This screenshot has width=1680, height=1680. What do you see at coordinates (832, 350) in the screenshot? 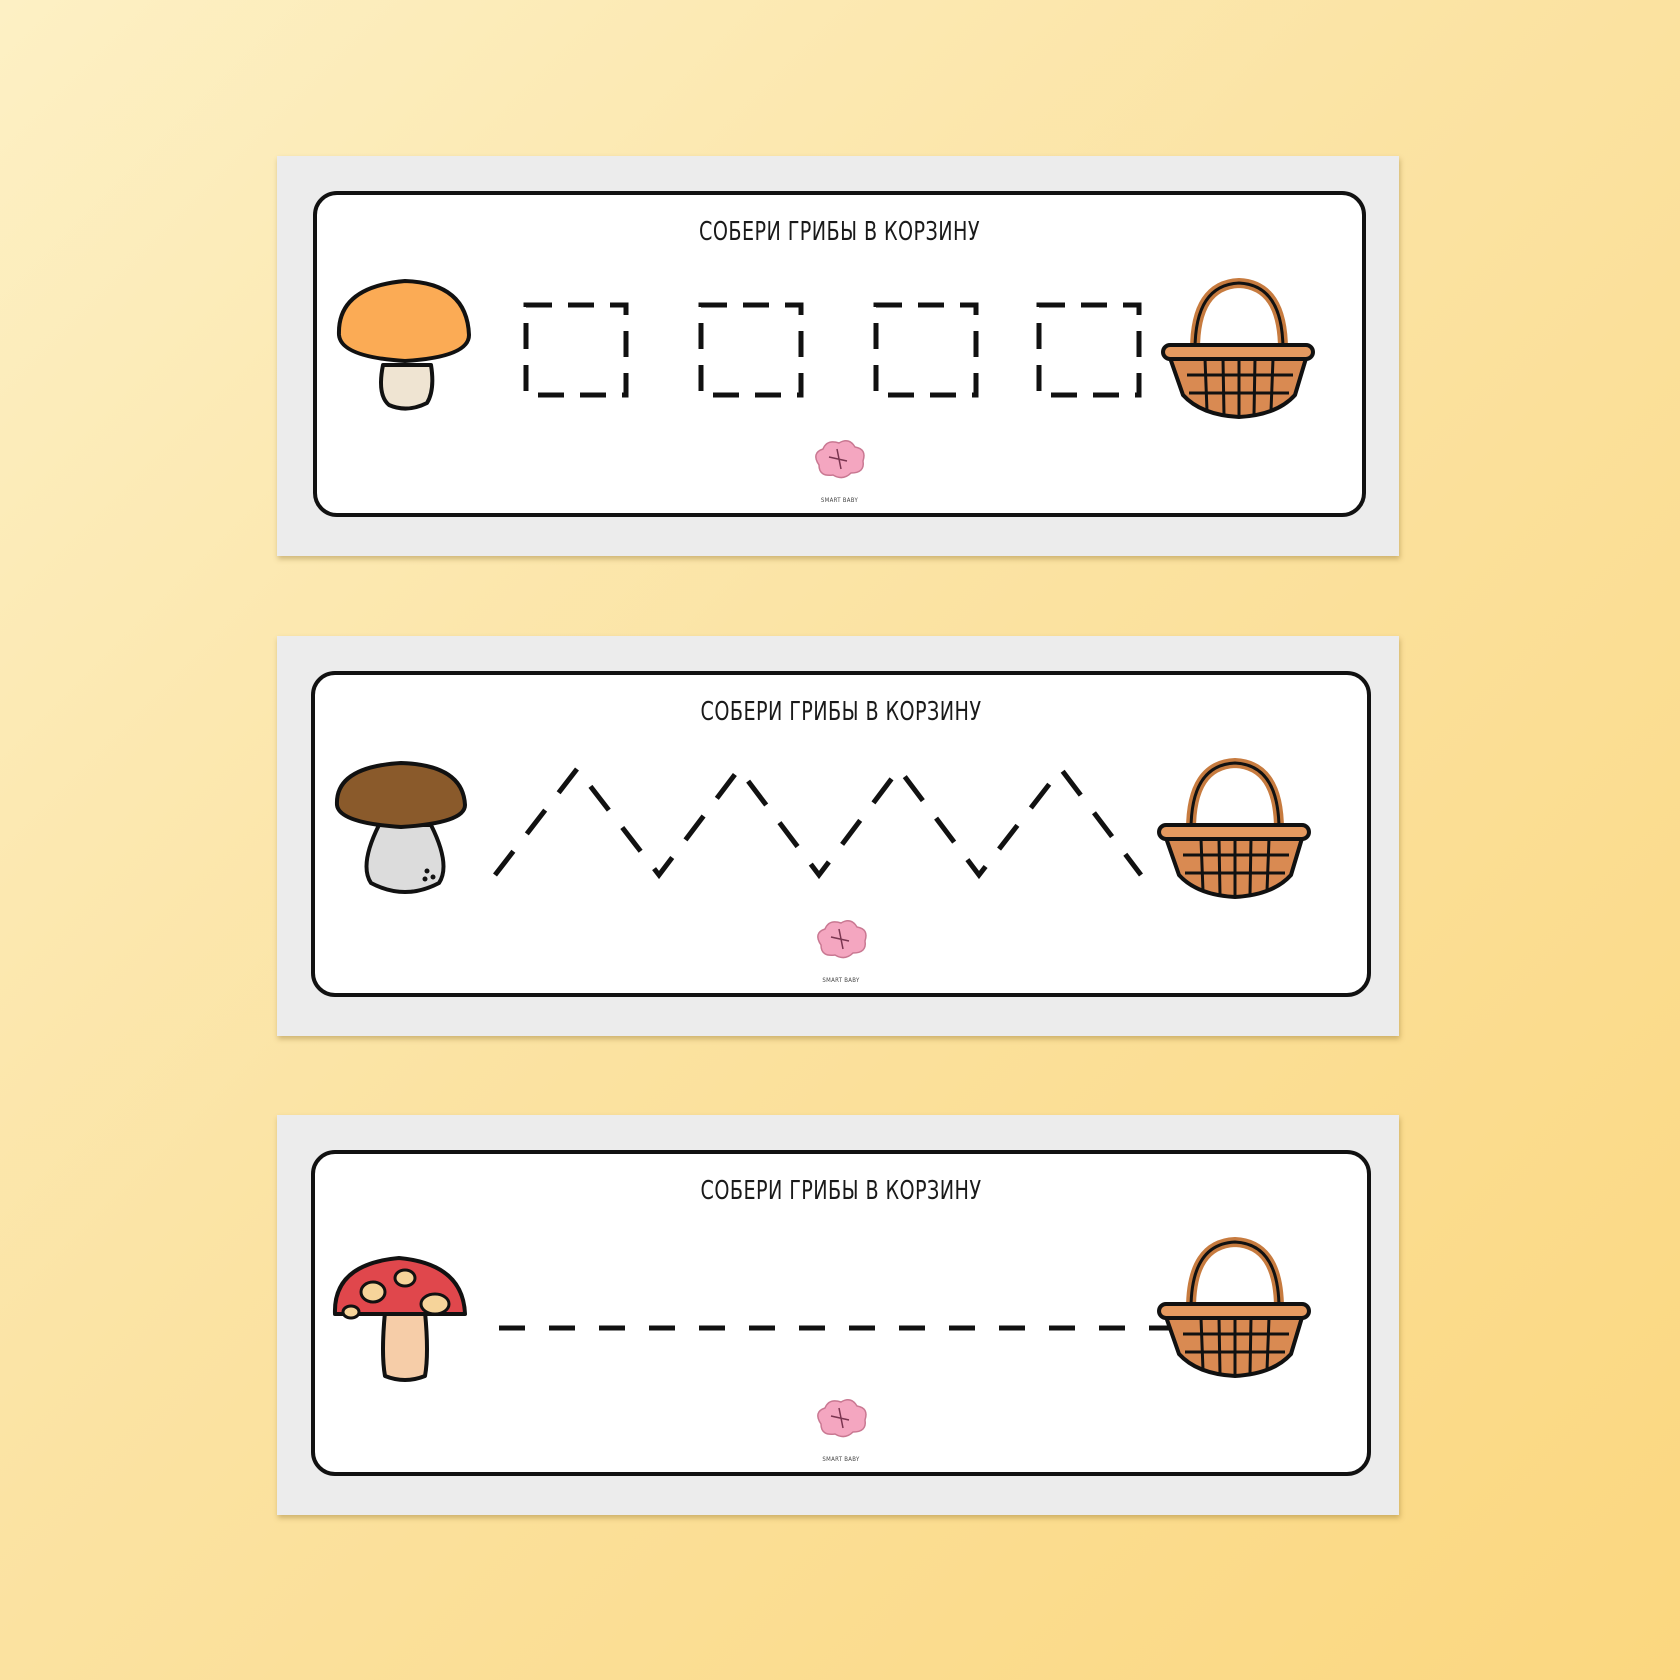
I see `dashed-squares-path` at bounding box center [832, 350].